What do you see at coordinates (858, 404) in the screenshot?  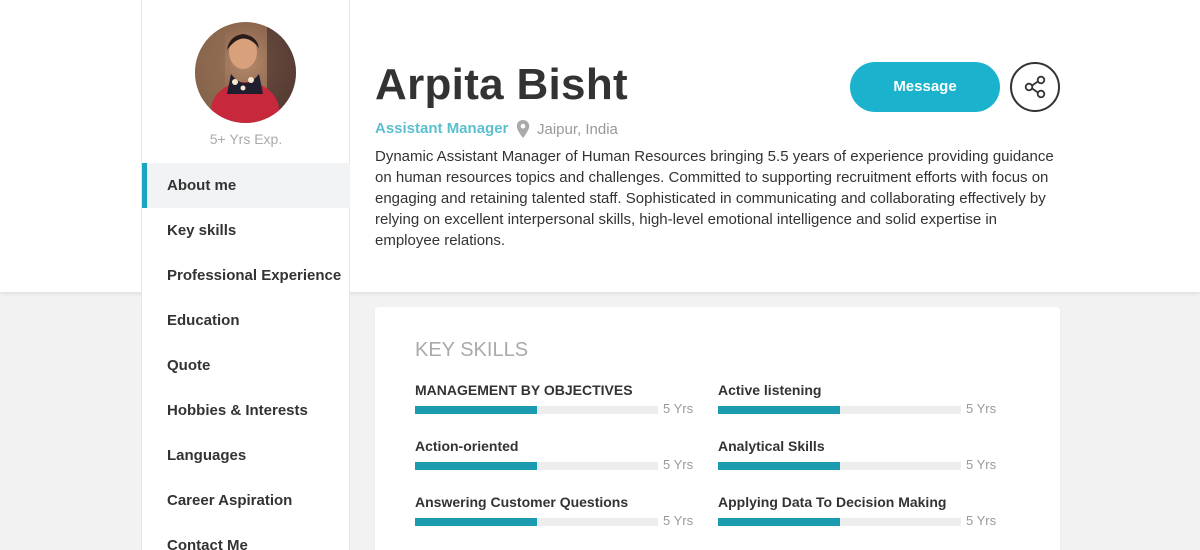 I see `skill-item: Active listening 5 Yrs` at bounding box center [858, 404].